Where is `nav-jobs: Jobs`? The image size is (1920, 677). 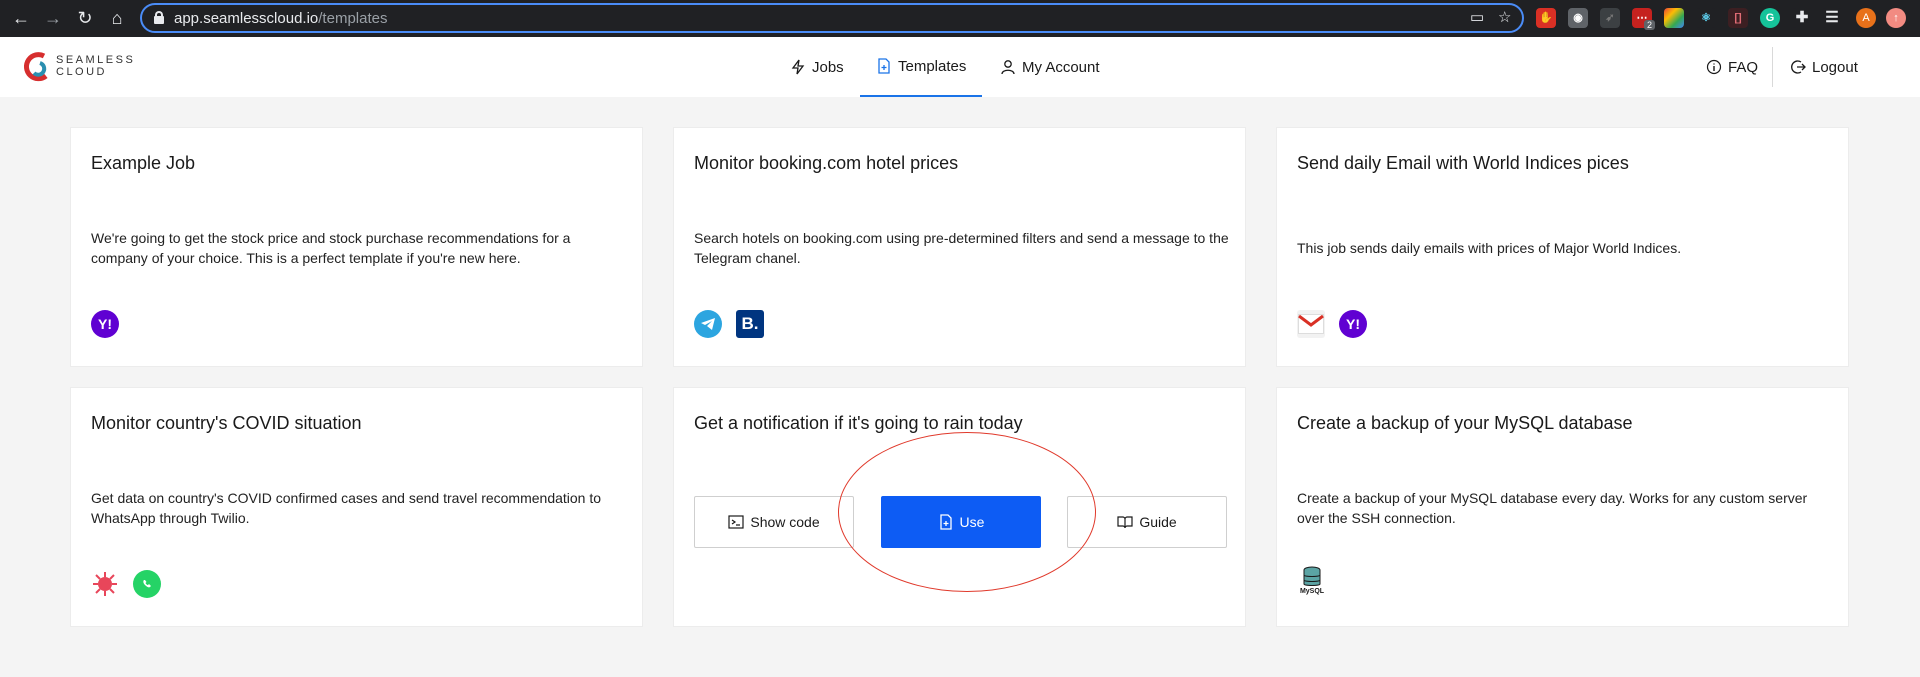 nav-jobs: Jobs is located at coordinates (817, 67).